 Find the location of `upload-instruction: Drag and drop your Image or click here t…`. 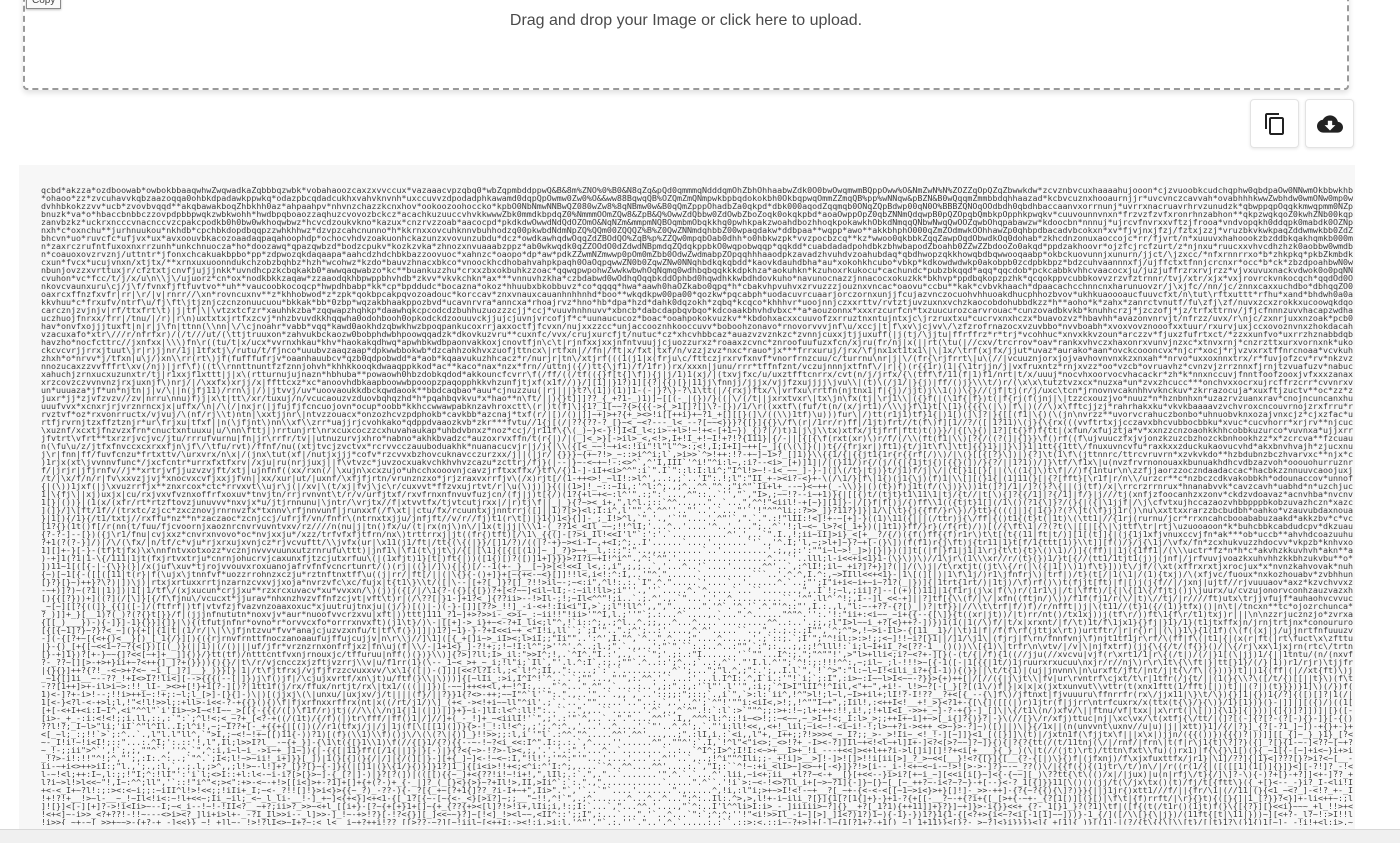

upload-instruction: Drag and drop your Image or click here t… is located at coordinates (686, 20).